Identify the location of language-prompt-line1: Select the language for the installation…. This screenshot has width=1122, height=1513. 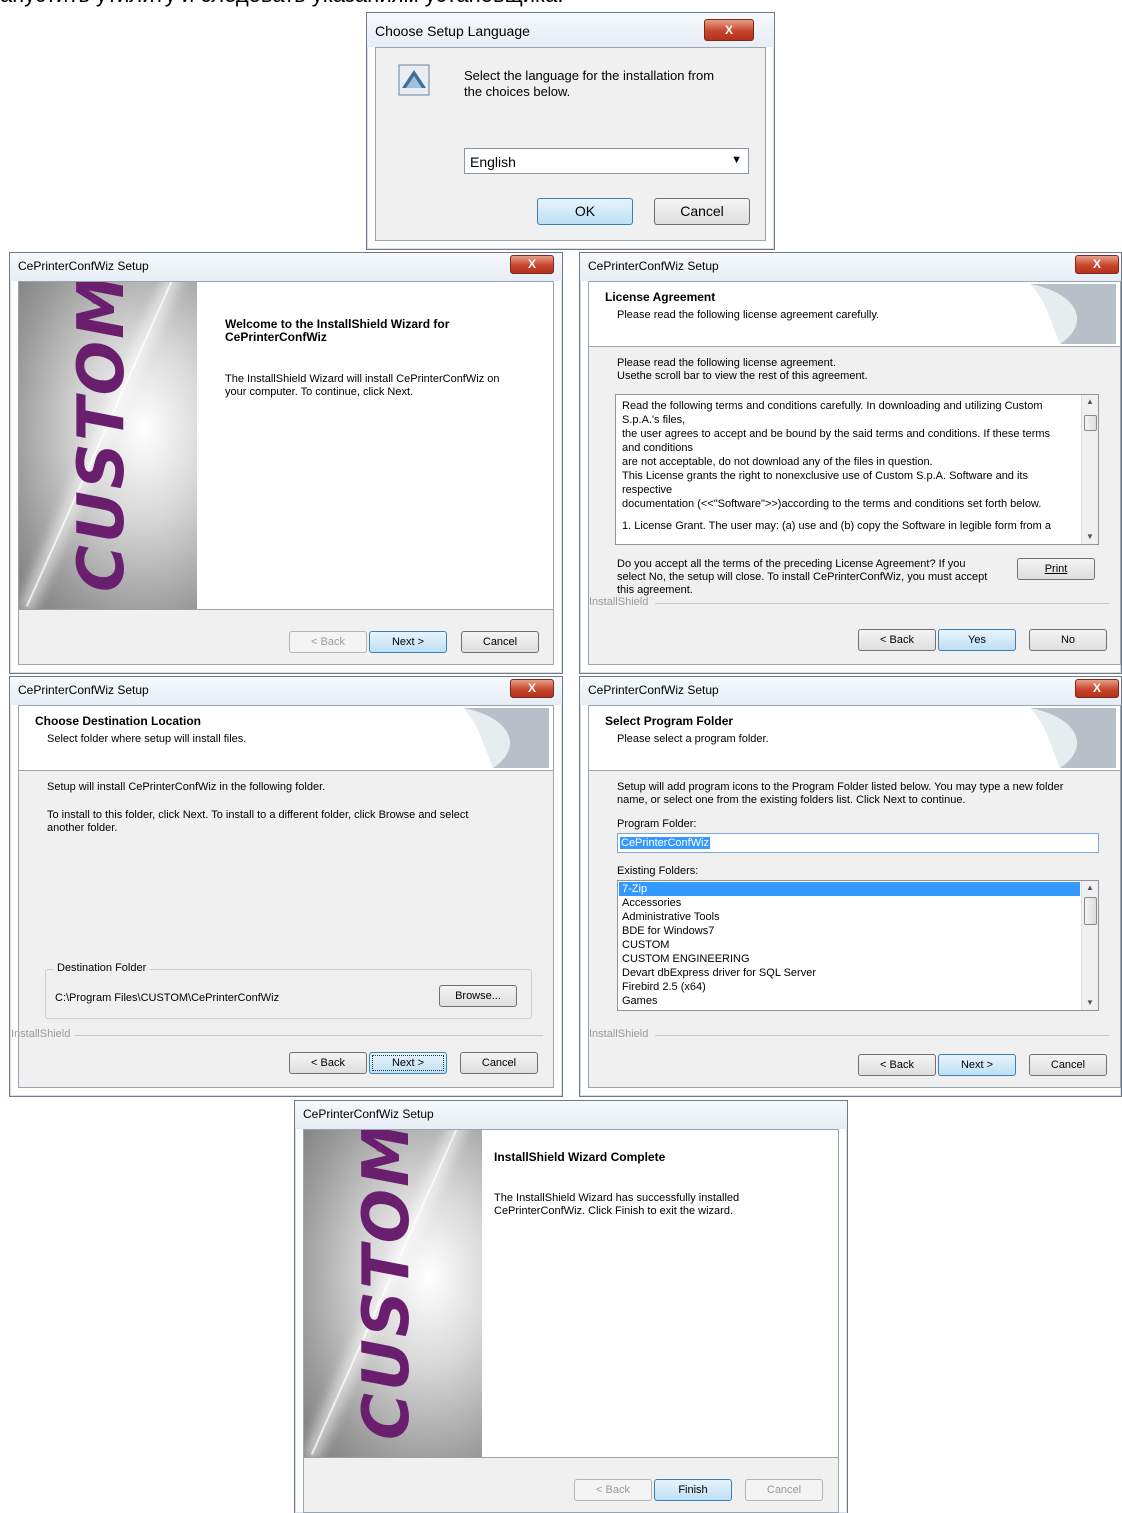
(589, 75).